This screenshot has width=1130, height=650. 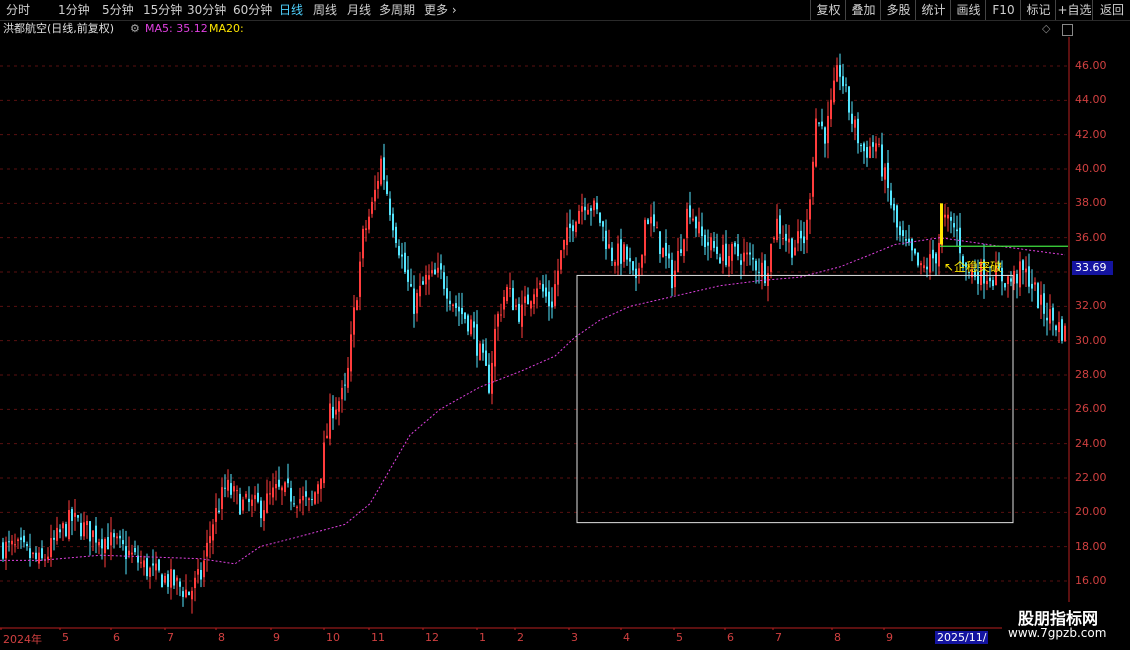 What do you see at coordinates (74, 10) in the screenshot?
I see `period-tab-1: 1分钟` at bounding box center [74, 10].